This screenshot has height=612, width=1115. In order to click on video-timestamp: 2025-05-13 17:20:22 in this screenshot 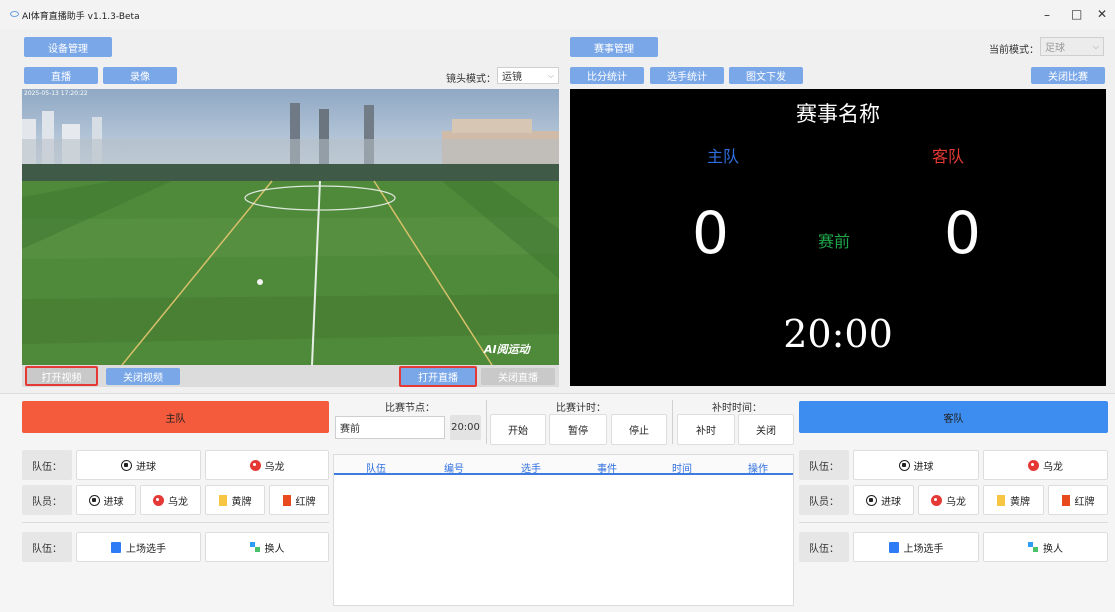, I will do `click(56, 93)`.